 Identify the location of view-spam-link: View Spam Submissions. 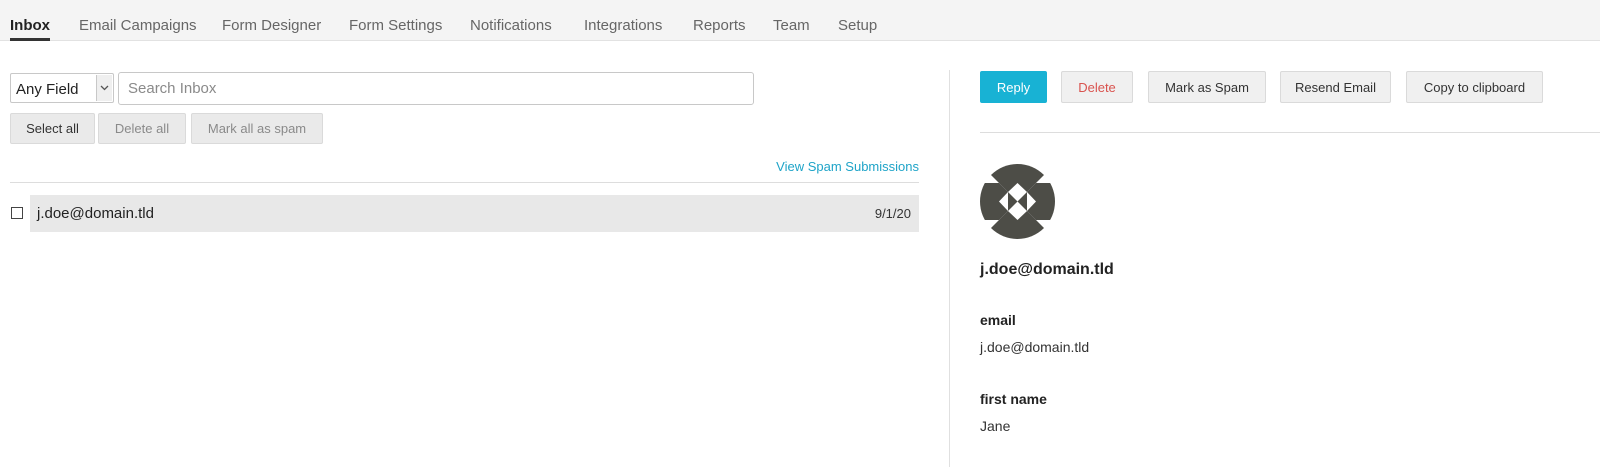
(847, 166).